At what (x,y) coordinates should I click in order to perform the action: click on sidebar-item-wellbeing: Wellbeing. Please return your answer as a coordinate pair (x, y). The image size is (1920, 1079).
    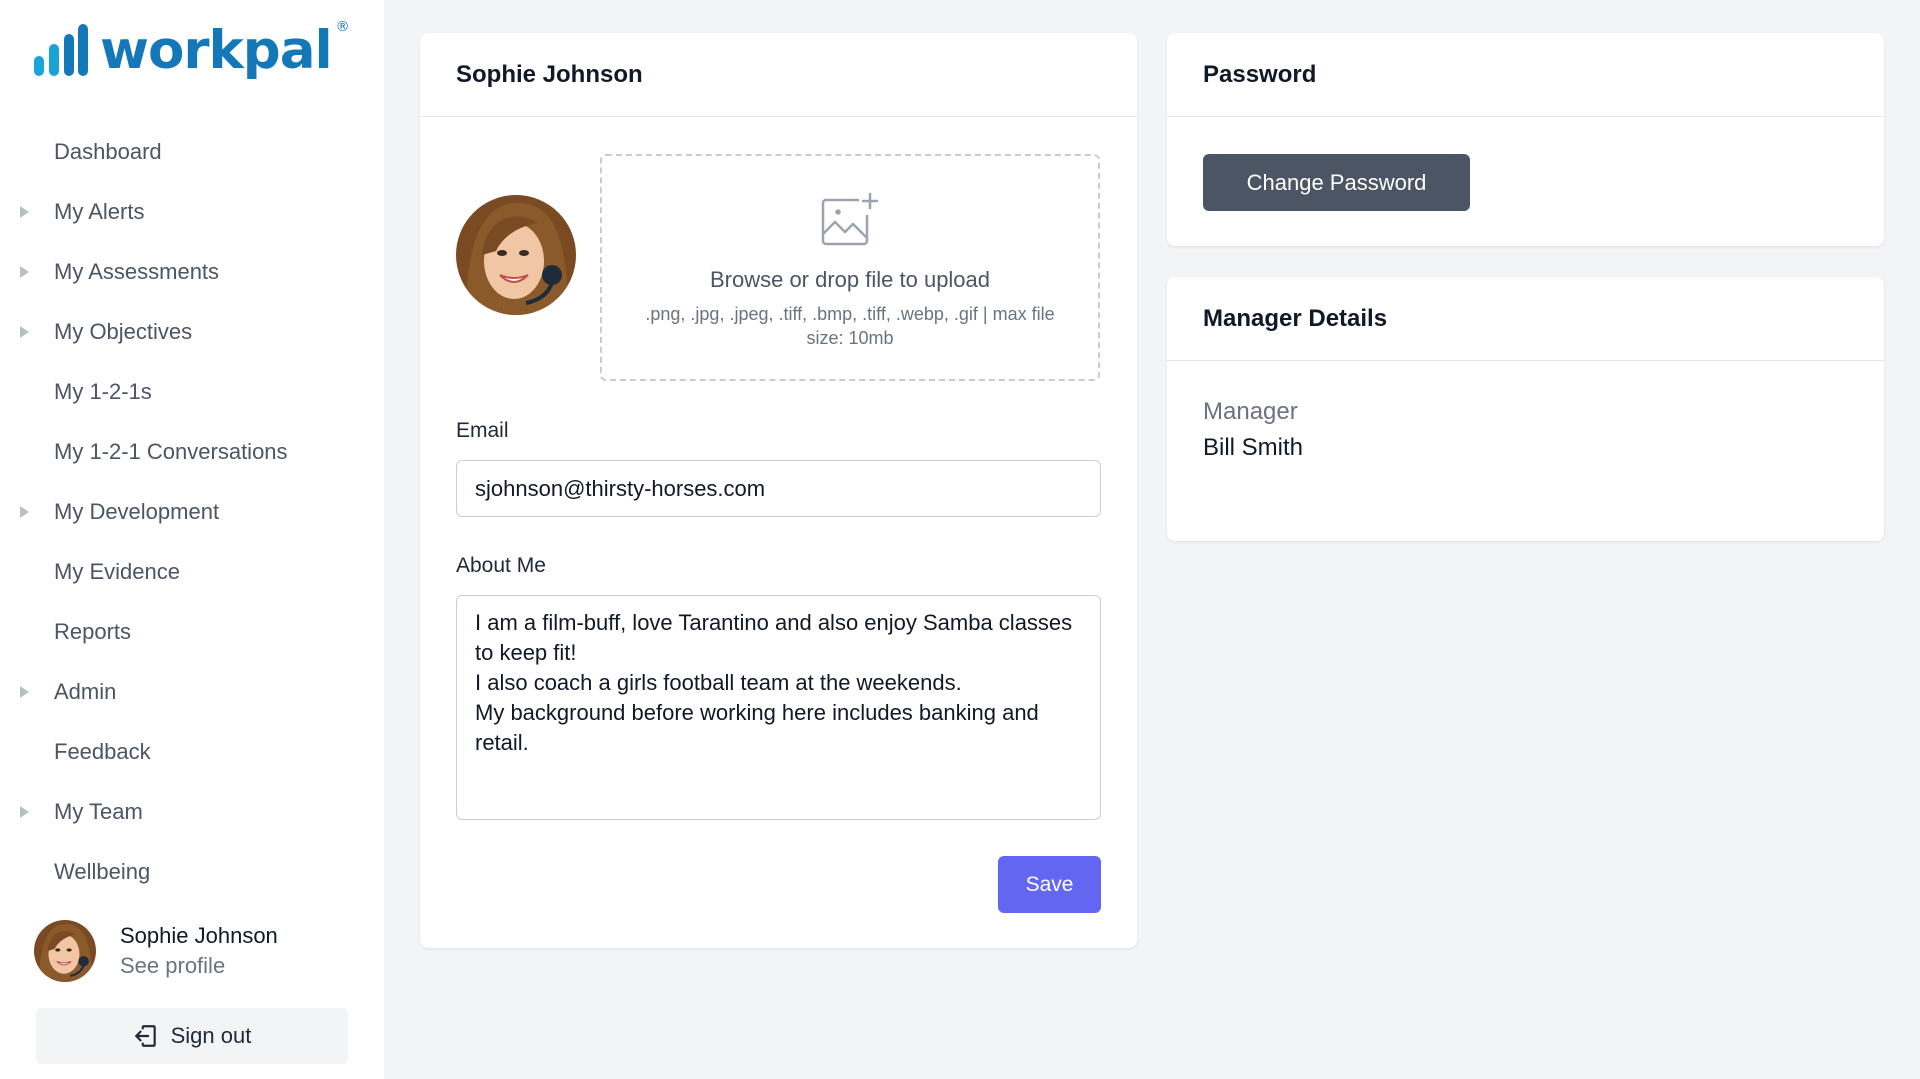
    Looking at the image, I should click on (192, 872).